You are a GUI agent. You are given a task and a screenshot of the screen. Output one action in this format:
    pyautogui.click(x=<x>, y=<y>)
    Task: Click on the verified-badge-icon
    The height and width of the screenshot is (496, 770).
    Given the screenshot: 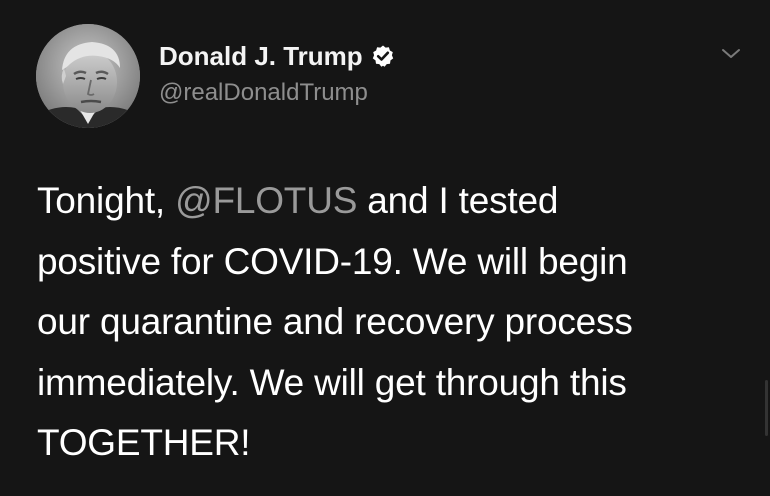 What is the action you would take?
    pyautogui.click(x=383, y=59)
    